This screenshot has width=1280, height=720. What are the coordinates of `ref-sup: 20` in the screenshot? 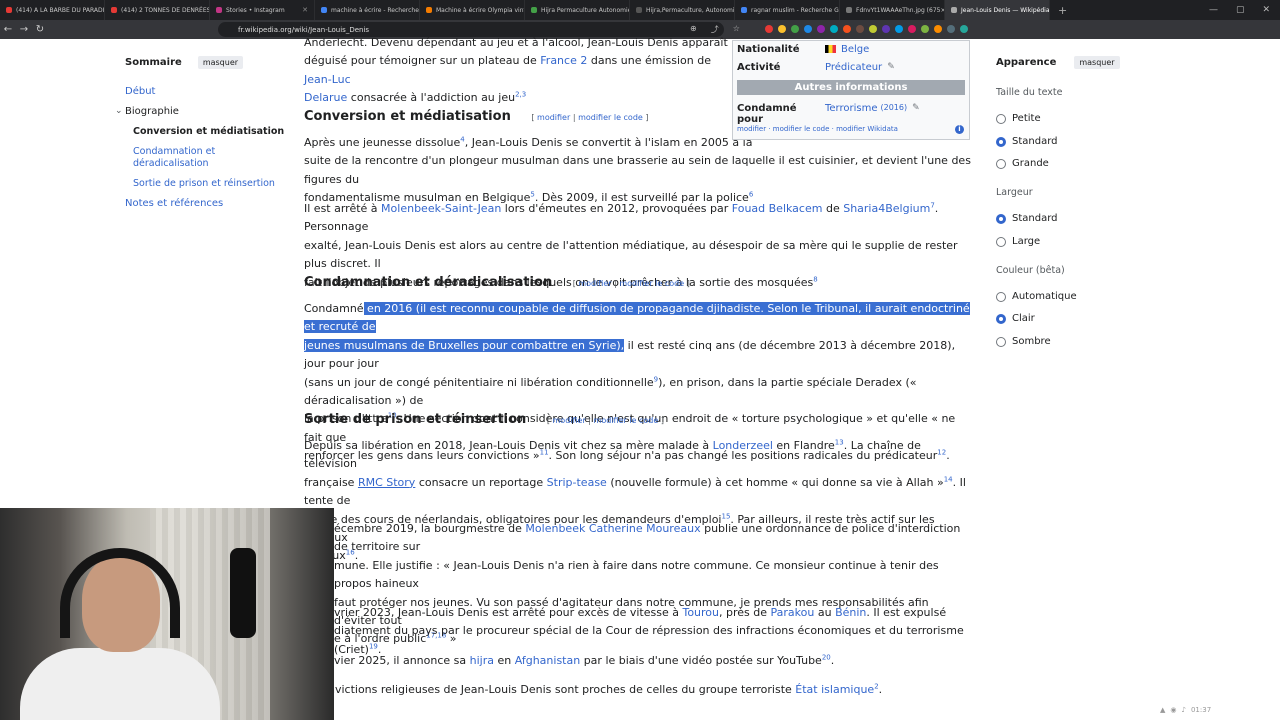 It's located at (826, 657).